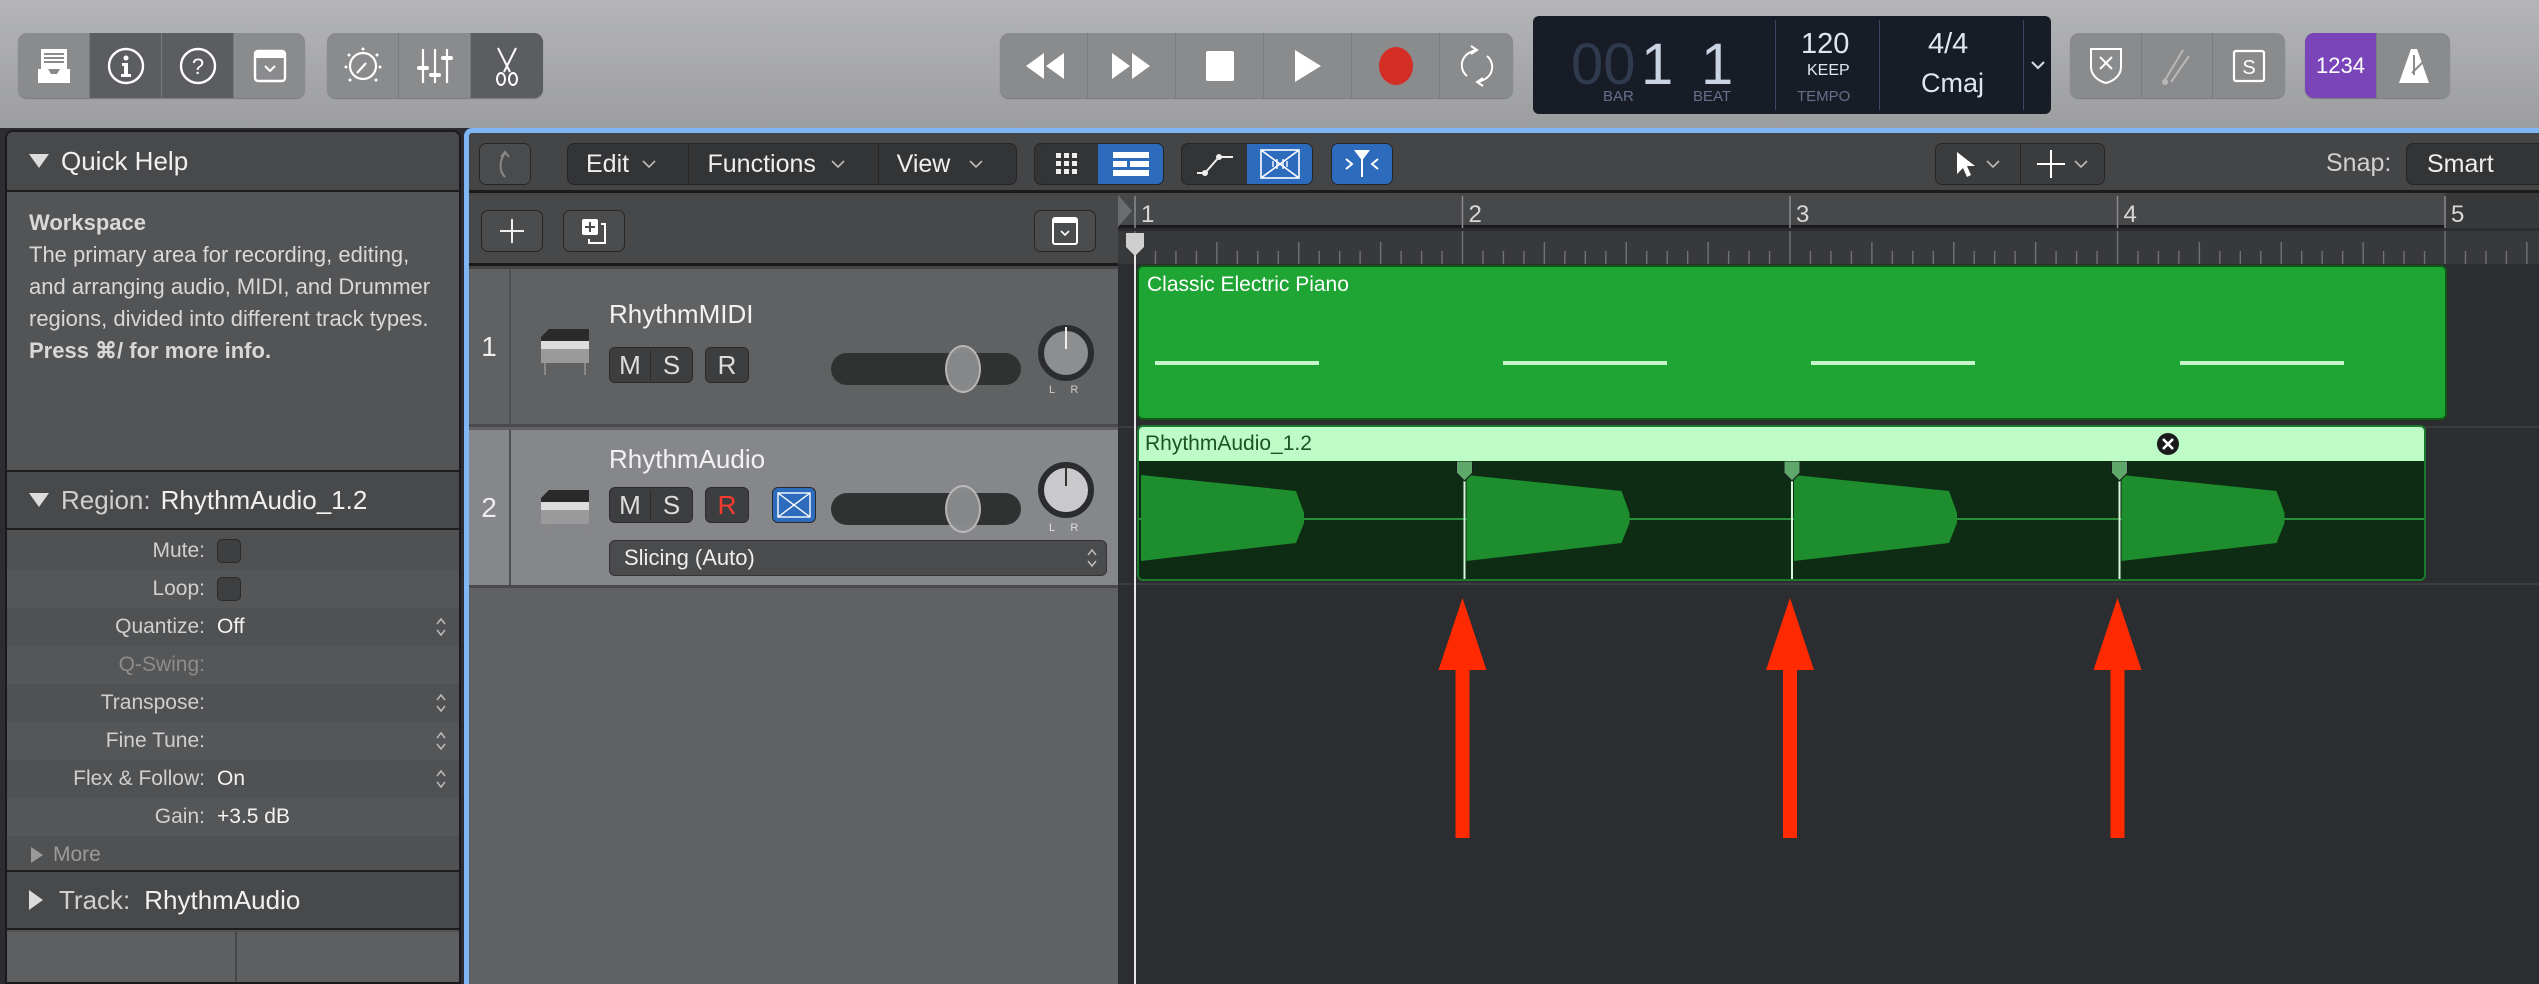 This screenshot has height=984, width=2539. I want to click on track-number: 1, so click(490, 346).